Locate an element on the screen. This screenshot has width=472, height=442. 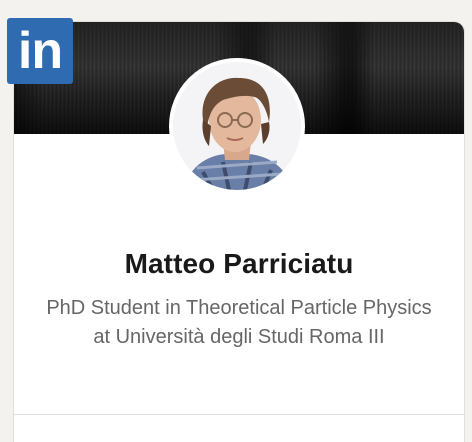
avatar is located at coordinates (237, 126).